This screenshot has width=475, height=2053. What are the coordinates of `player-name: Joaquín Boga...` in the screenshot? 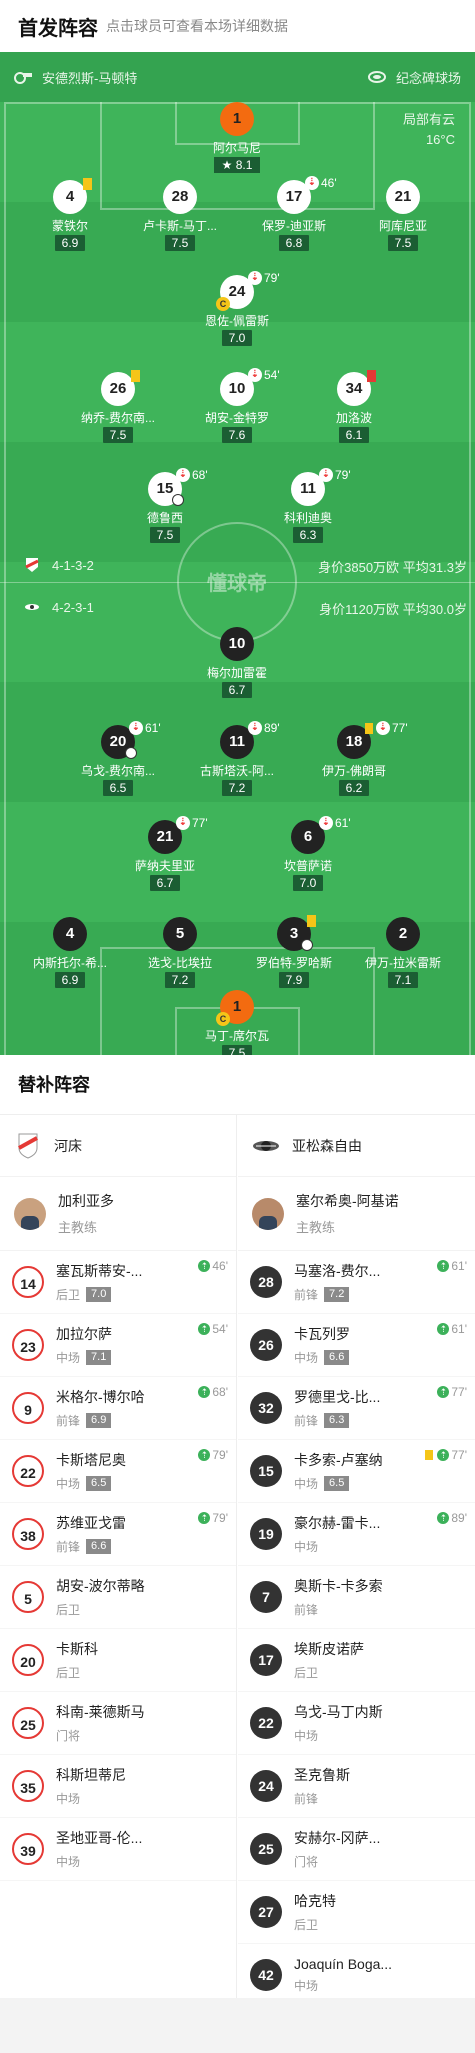 It's located at (343, 1964).